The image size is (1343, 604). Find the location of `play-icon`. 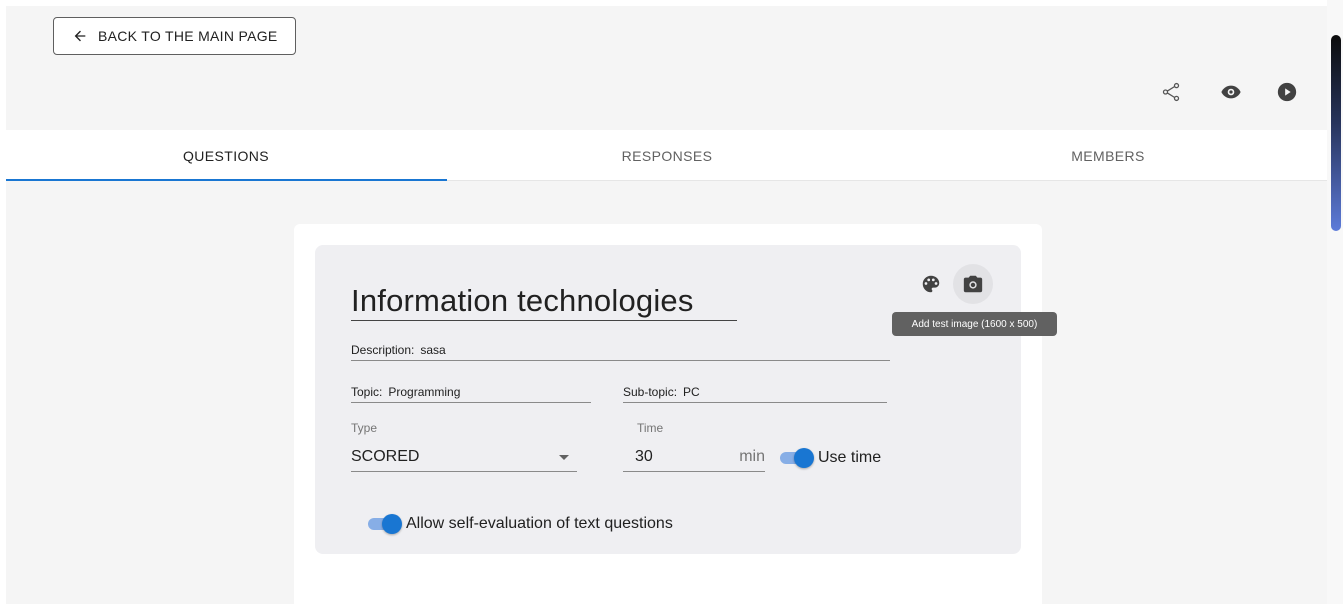

play-icon is located at coordinates (1287, 92).